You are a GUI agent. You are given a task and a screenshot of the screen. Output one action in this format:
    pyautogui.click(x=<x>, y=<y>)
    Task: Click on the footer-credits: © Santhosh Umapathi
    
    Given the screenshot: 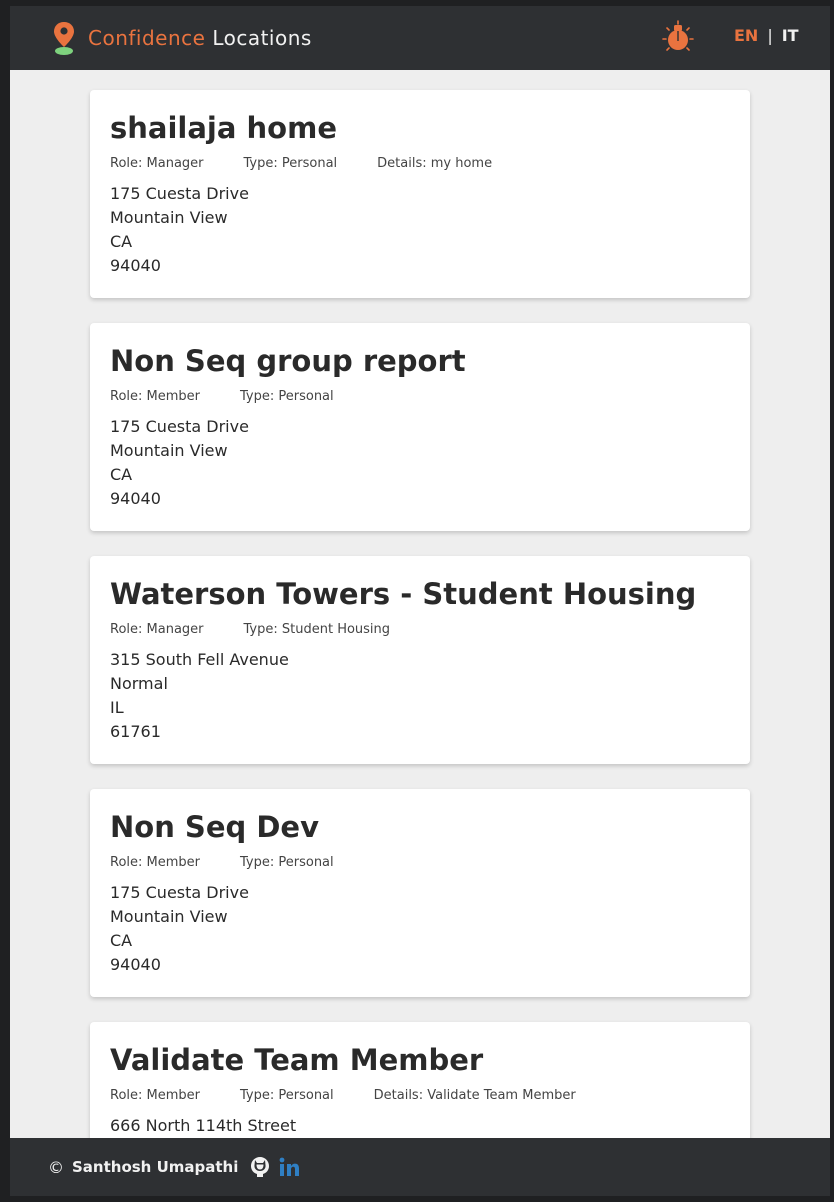 What is the action you would take?
    pyautogui.click(x=178, y=1167)
    